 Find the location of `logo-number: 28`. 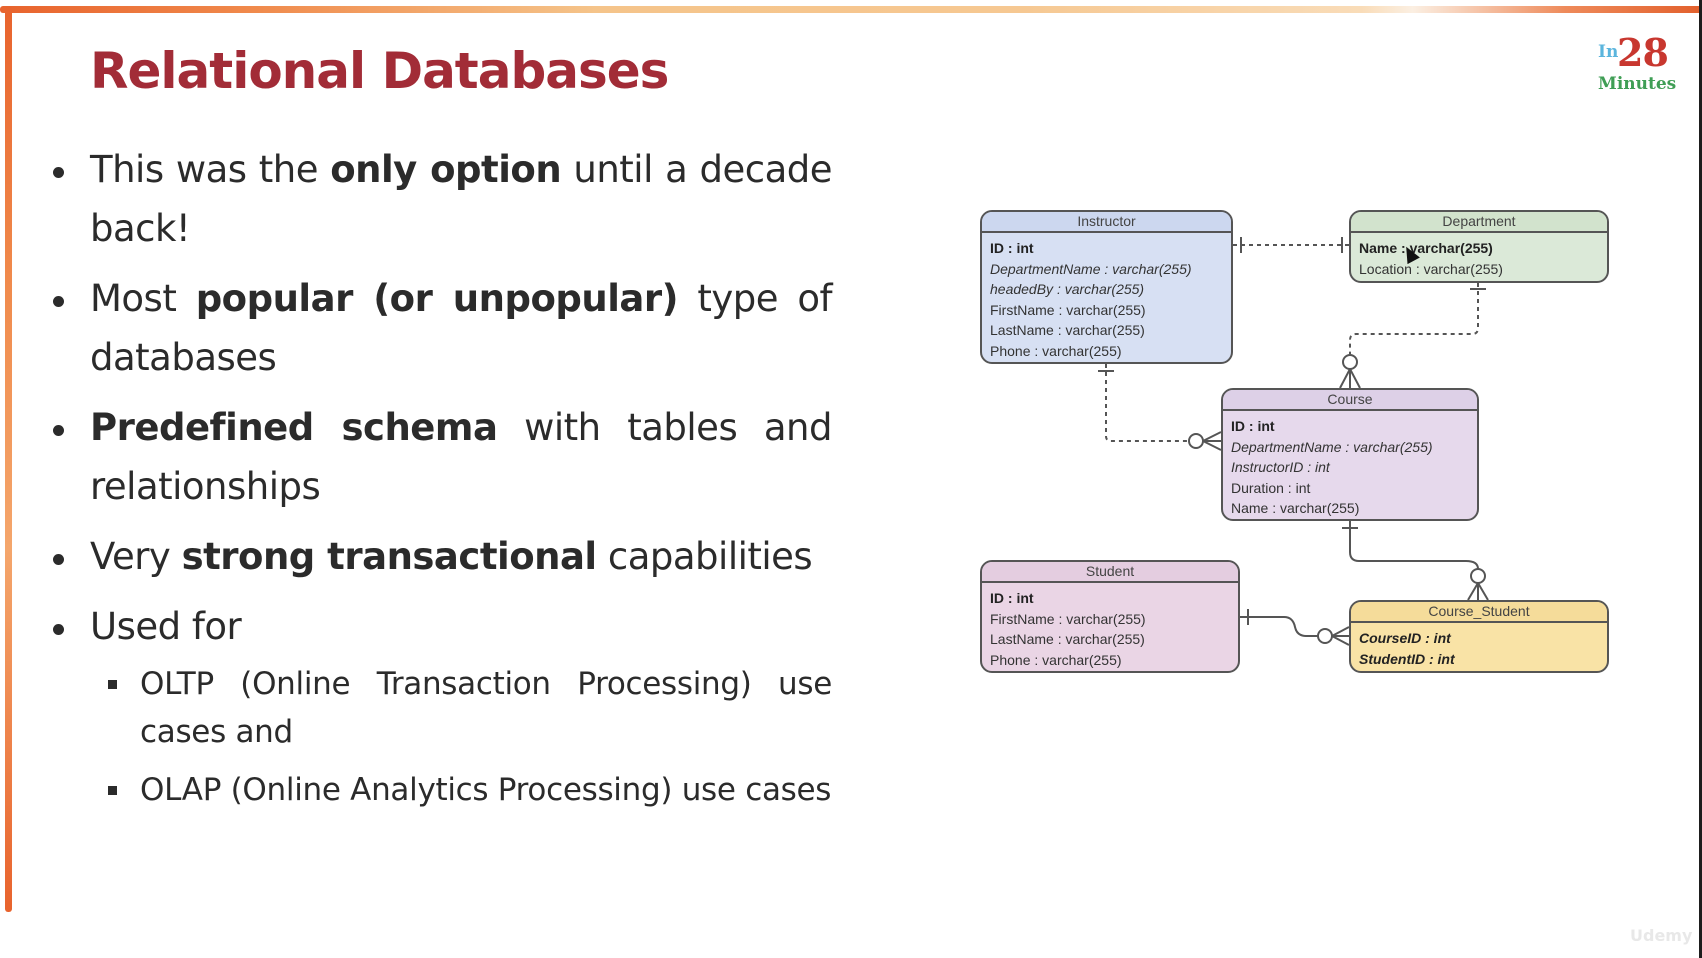

logo-number: 28 is located at coordinates (1643, 52).